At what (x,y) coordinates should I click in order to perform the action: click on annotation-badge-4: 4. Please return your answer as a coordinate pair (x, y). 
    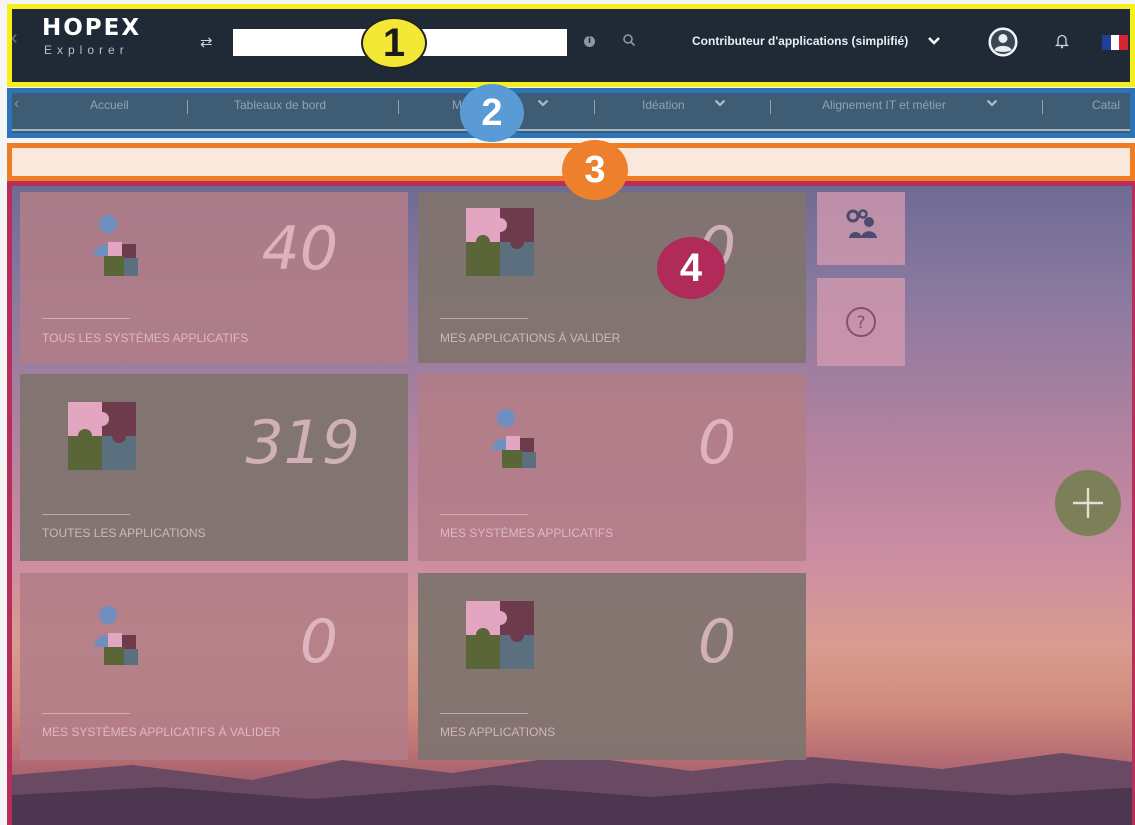
    Looking at the image, I should click on (691, 268).